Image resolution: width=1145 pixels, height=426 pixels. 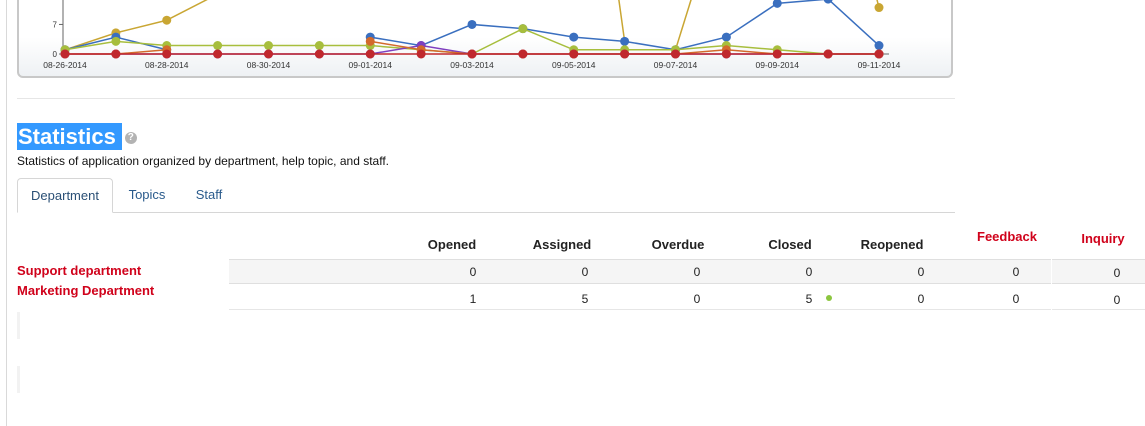 I want to click on col-assigned: Assigned, so click(x=562, y=244).